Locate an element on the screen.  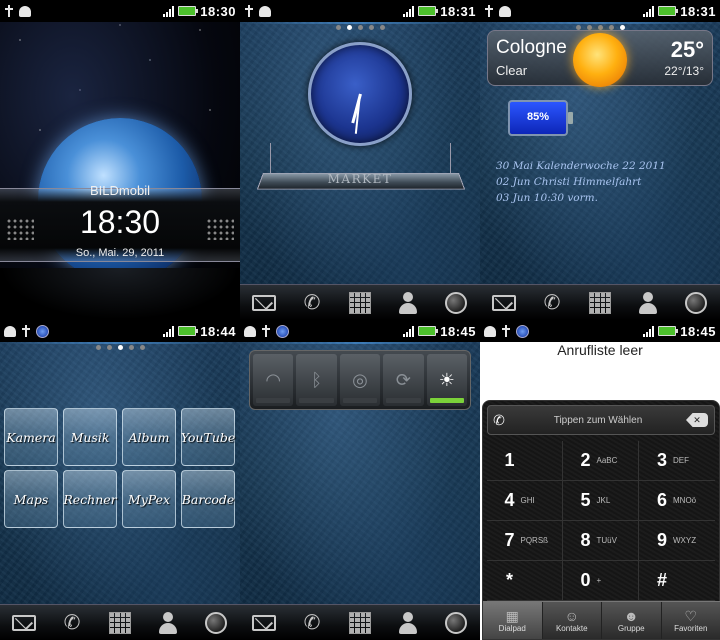
dial-key: 0 + is located at coordinates (601, 581).